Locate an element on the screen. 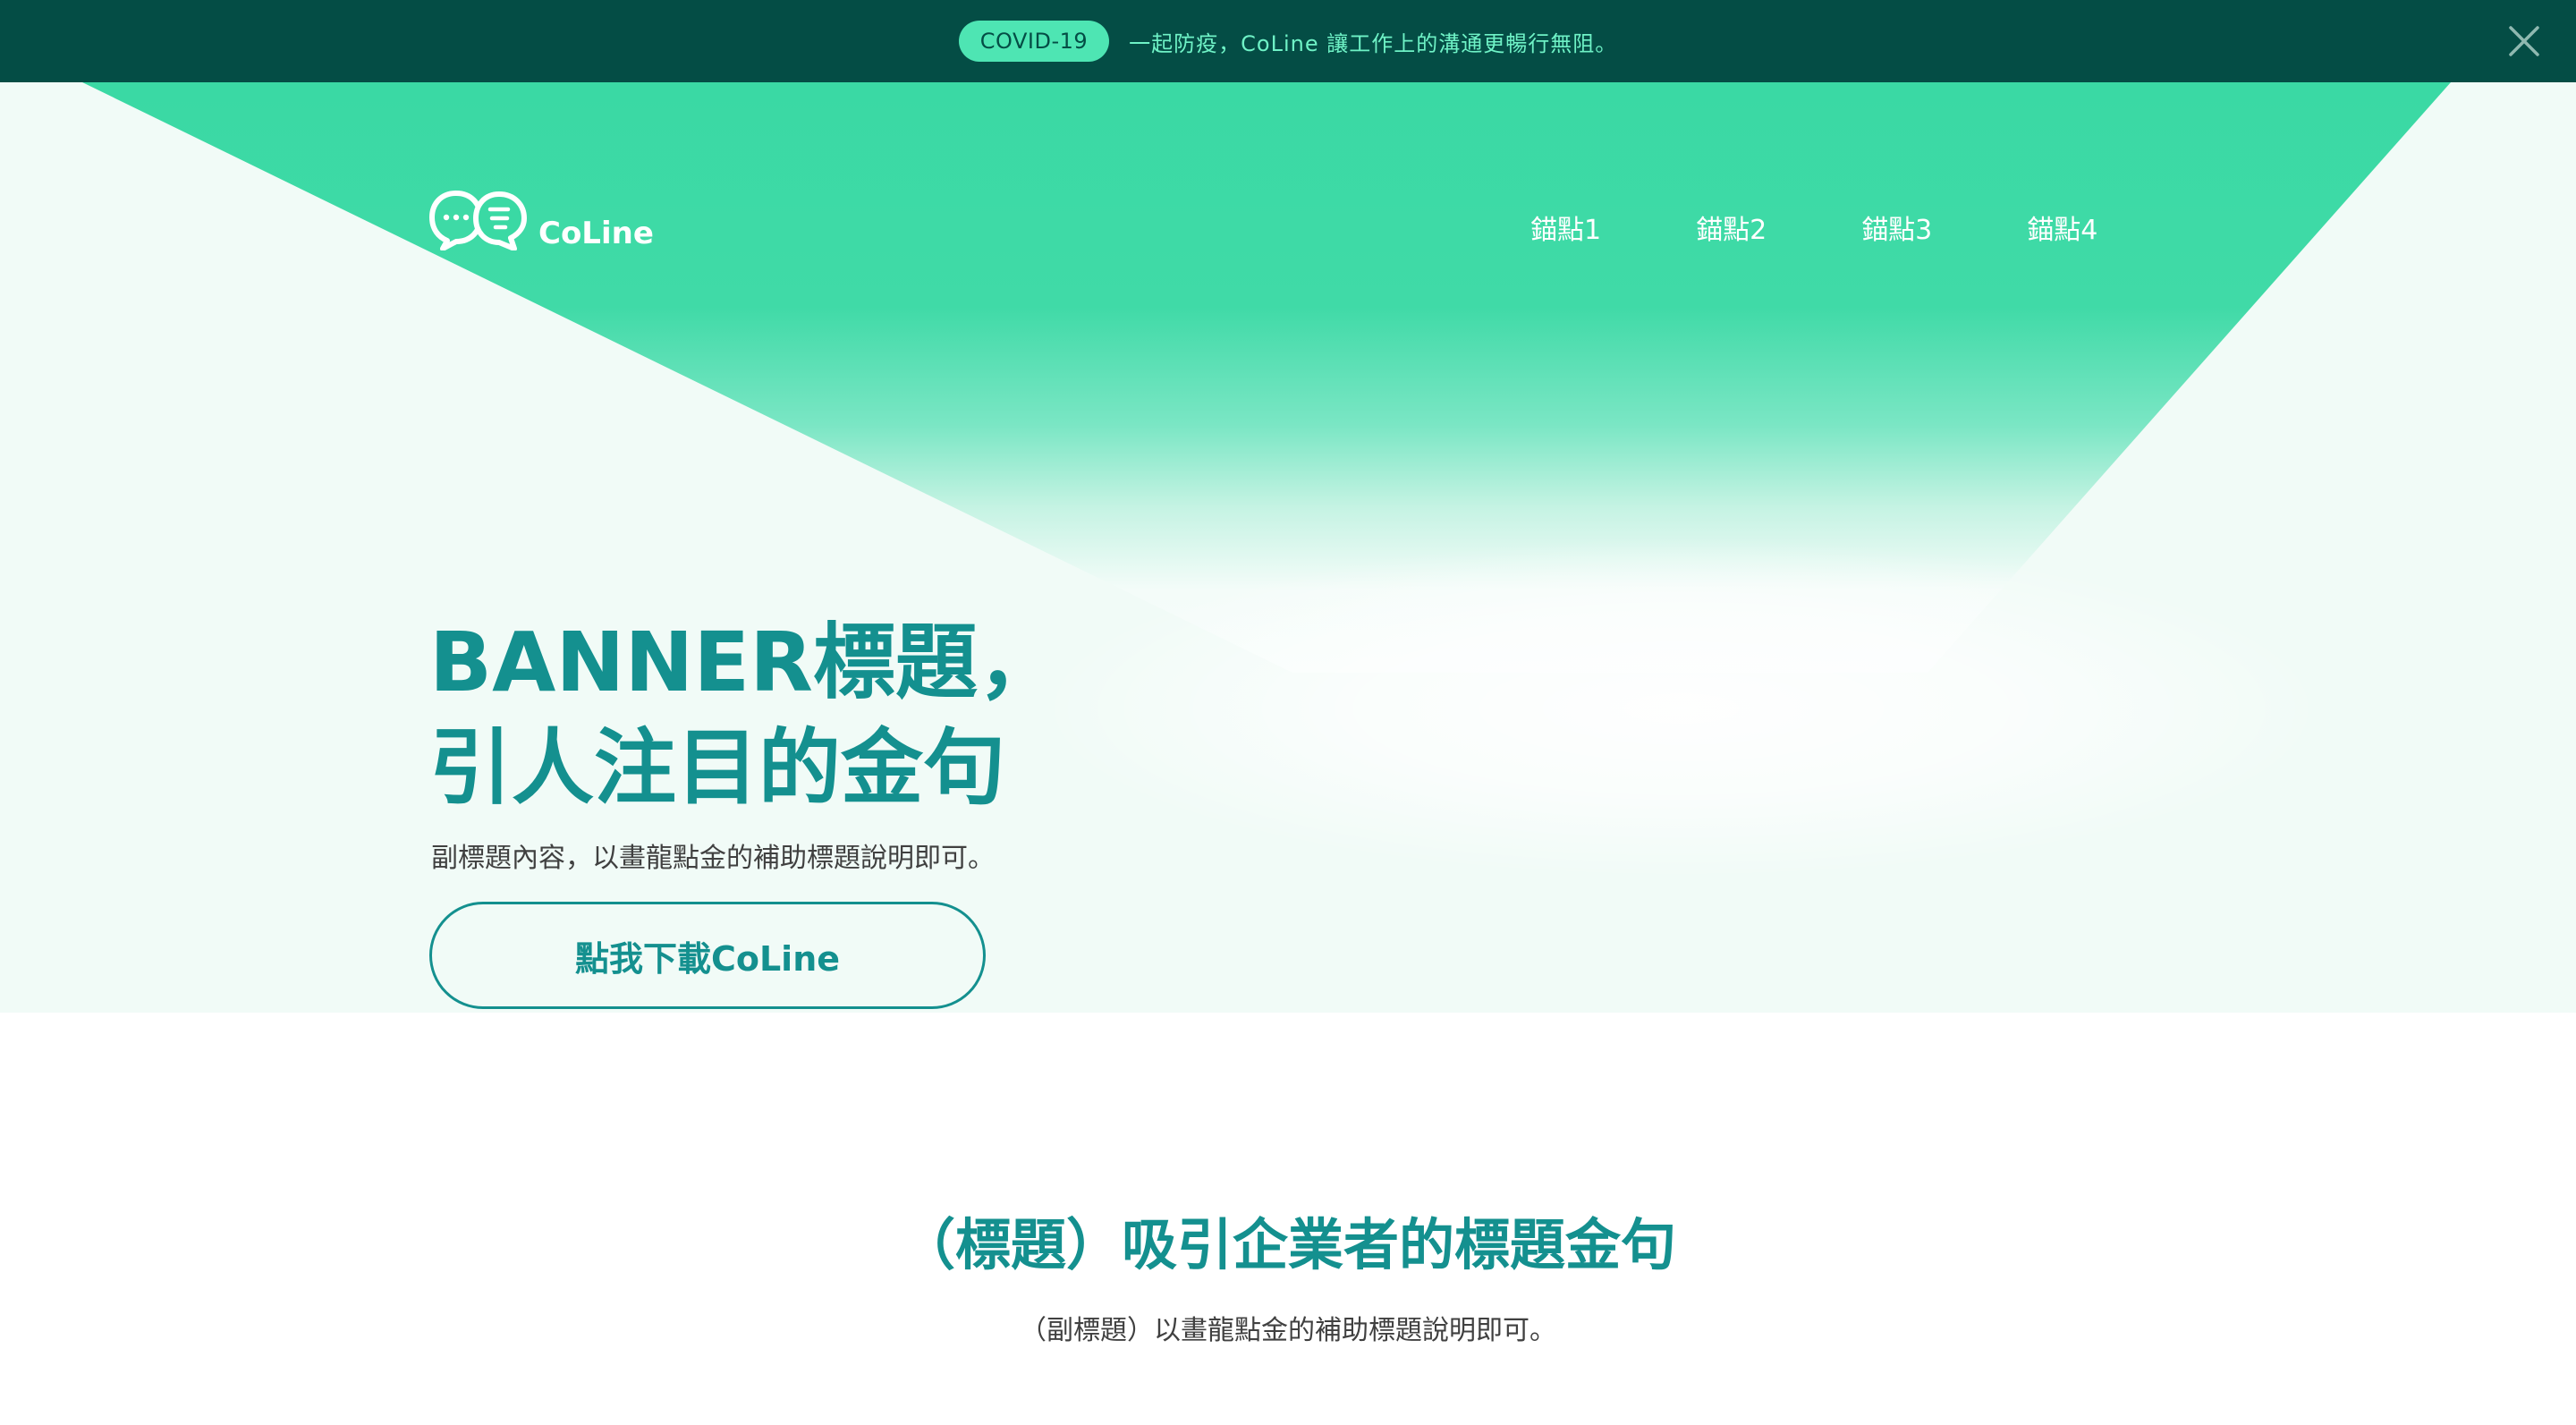 The width and height of the screenshot is (2576, 1425). hero-title: BANNER標題， 引人注目的金句 is located at coordinates (744, 715).